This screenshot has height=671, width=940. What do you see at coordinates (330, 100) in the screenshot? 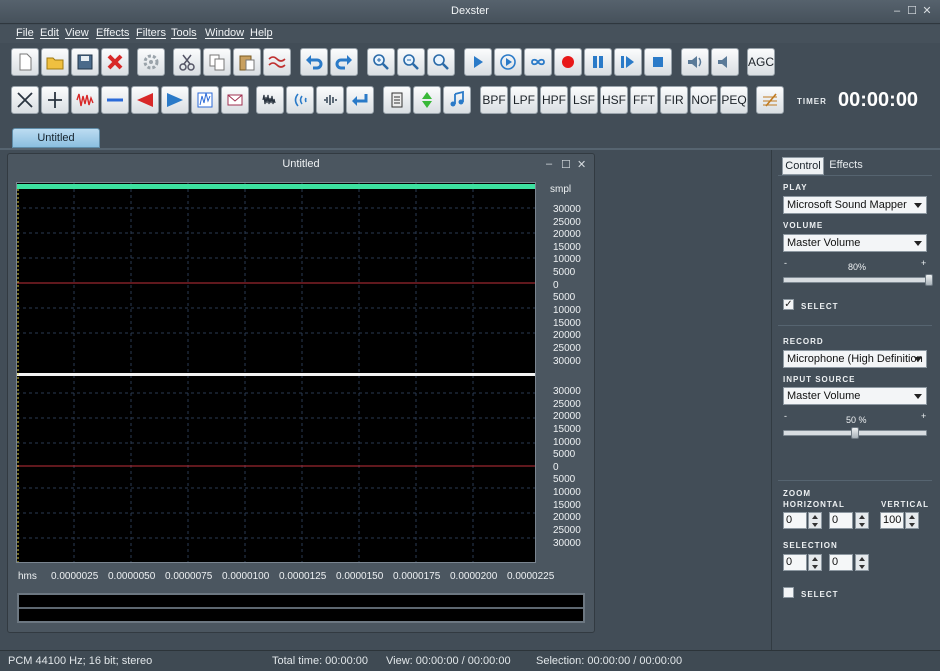
I see `chorus-button` at bounding box center [330, 100].